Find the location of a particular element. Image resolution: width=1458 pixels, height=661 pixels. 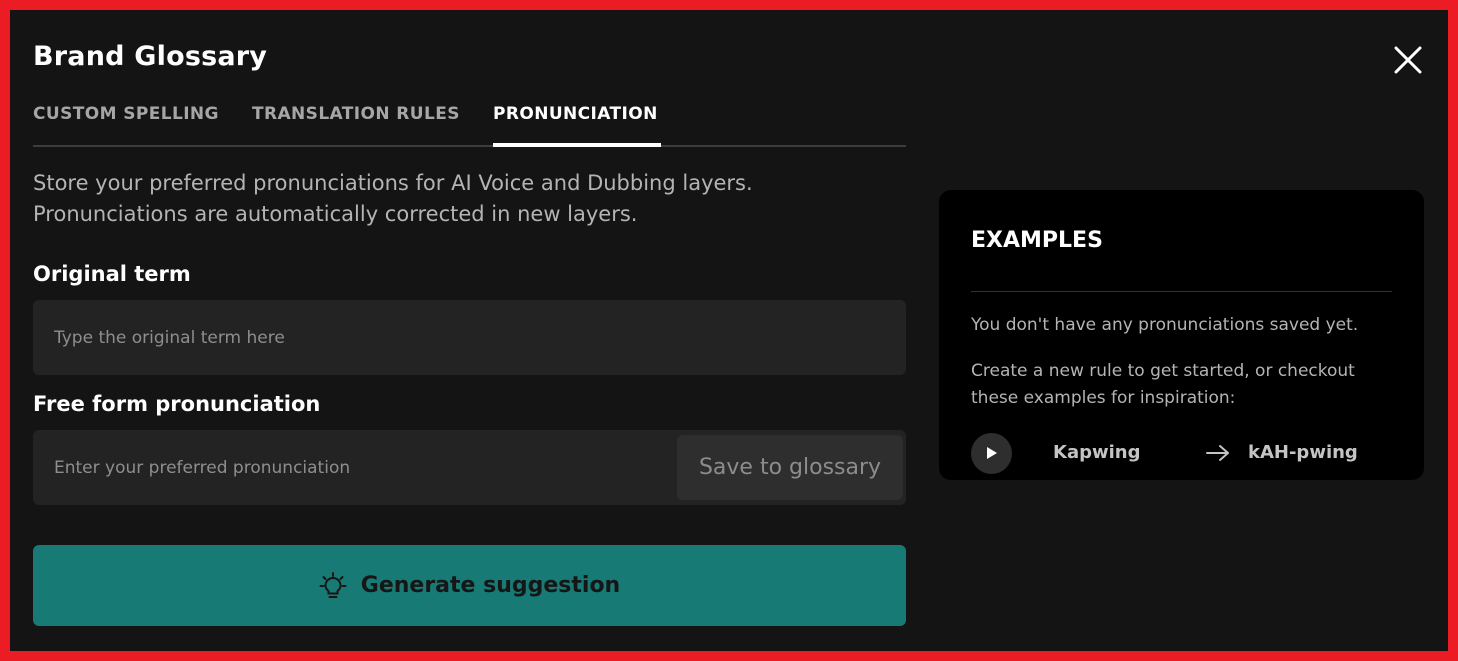

play-example-button is located at coordinates (991, 453).